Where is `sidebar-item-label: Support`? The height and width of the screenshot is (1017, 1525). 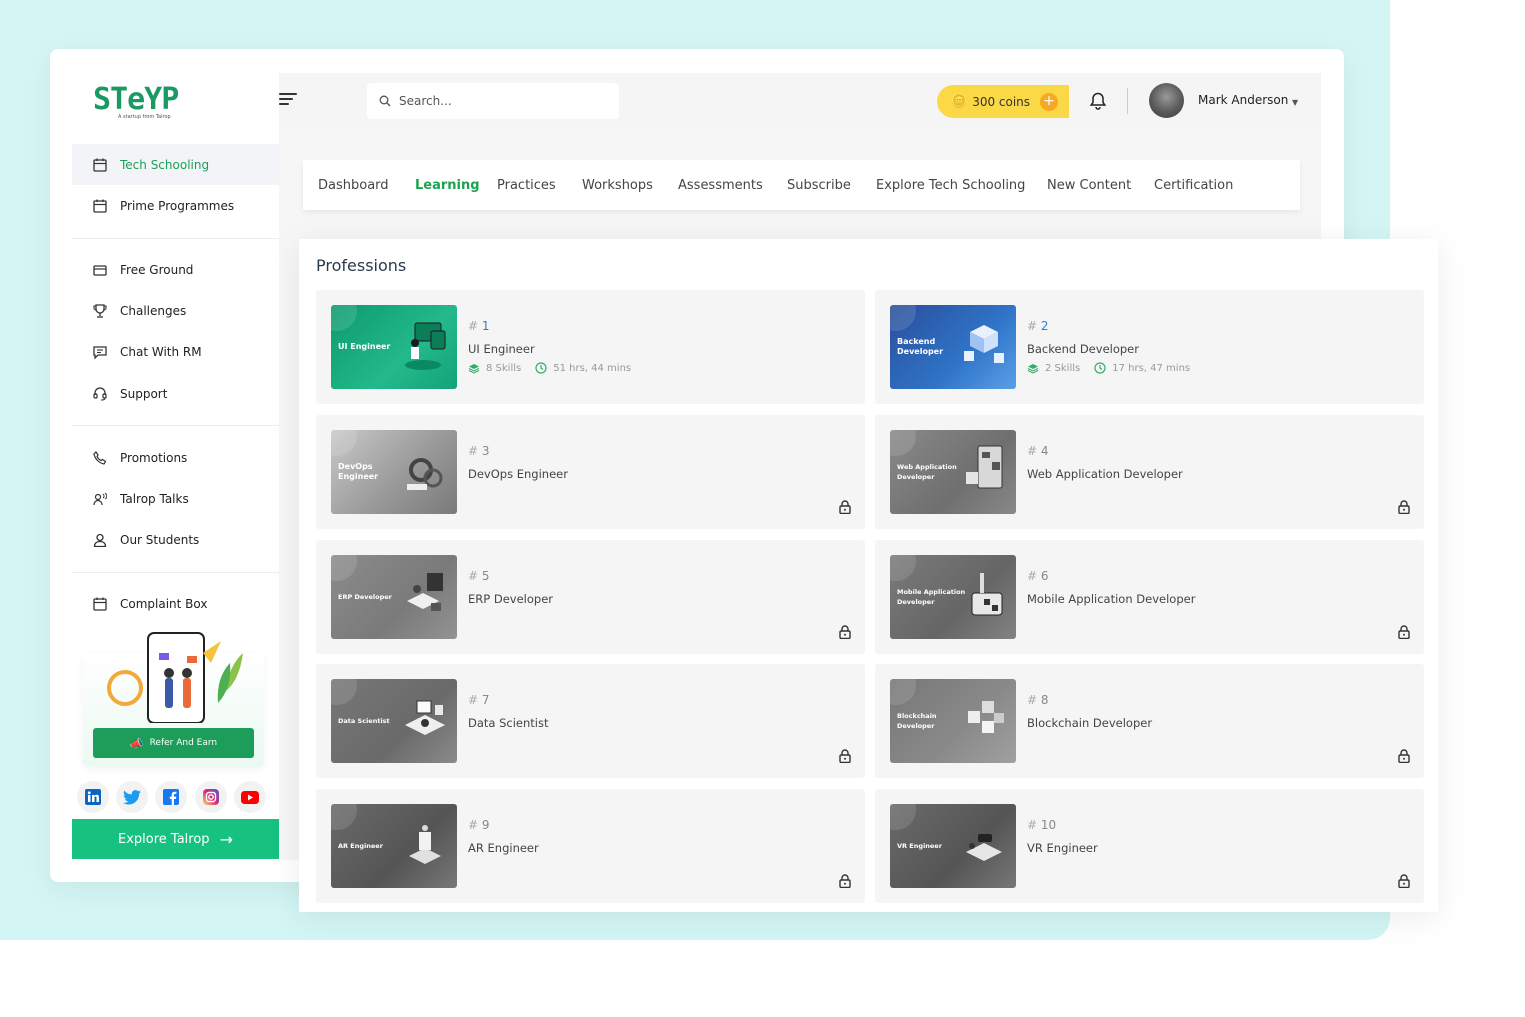
sidebar-item-label: Support is located at coordinates (144, 393).